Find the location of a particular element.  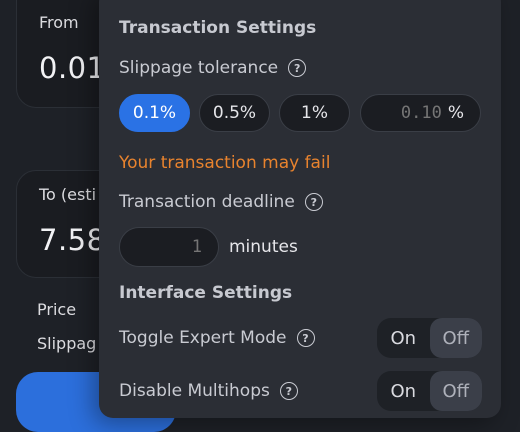

slippage-info-label: Slippag is located at coordinates (67, 343).